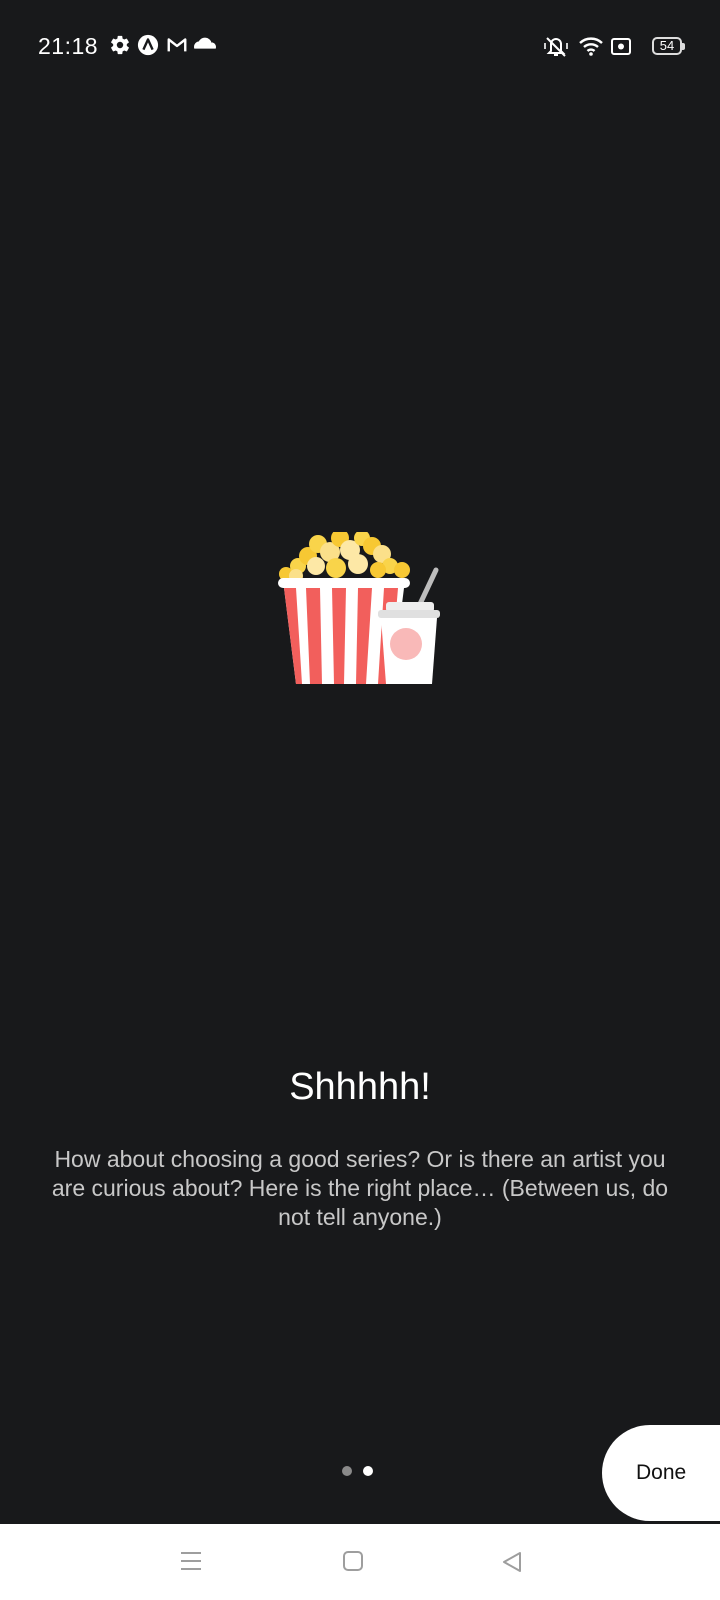 The image size is (720, 1600). I want to click on done-button: Done, so click(661, 1473).